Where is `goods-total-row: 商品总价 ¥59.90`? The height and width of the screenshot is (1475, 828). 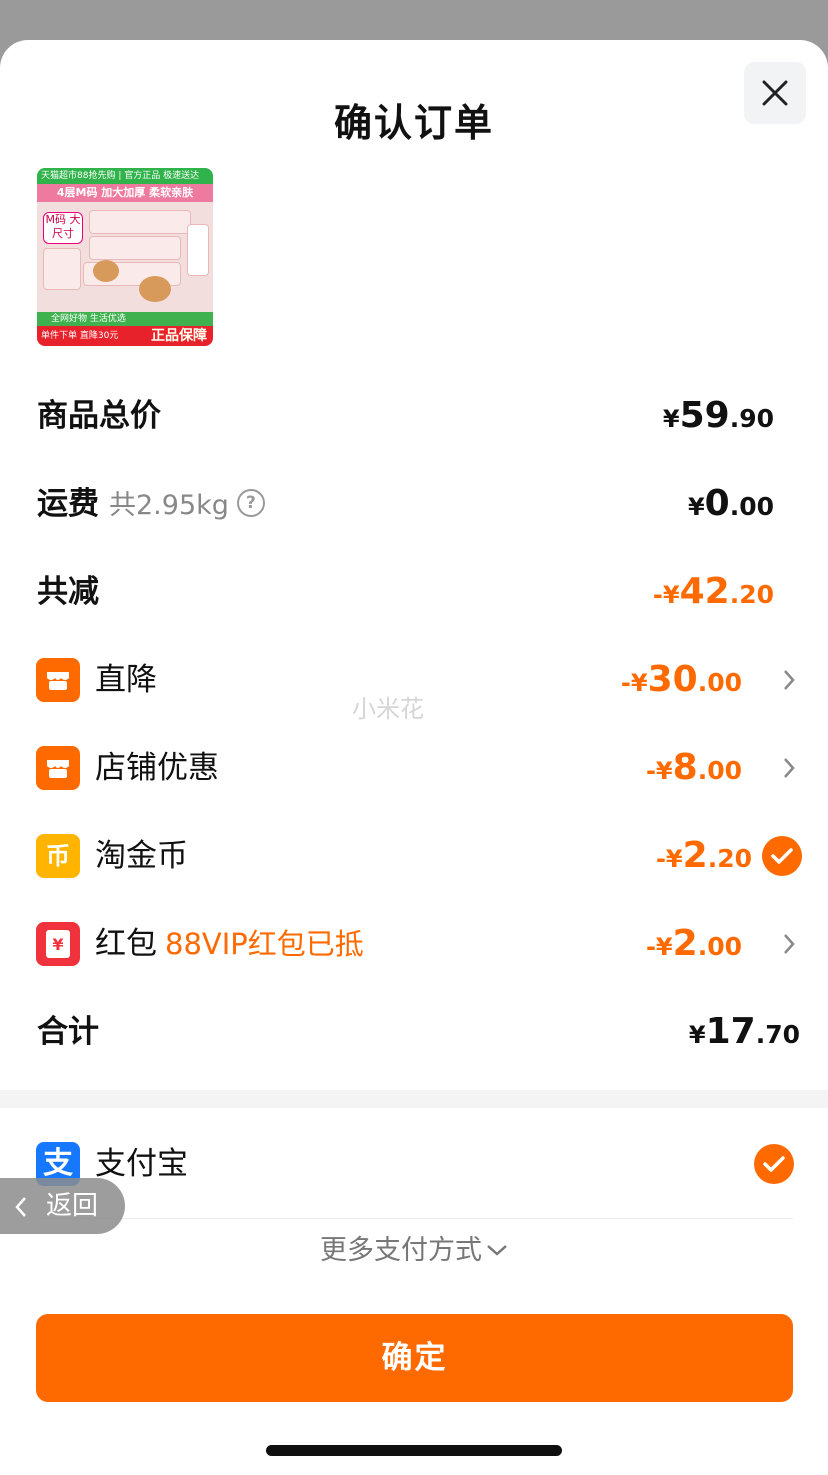 goods-total-row: 商品总价 ¥59.90 is located at coordinates (414, 416).